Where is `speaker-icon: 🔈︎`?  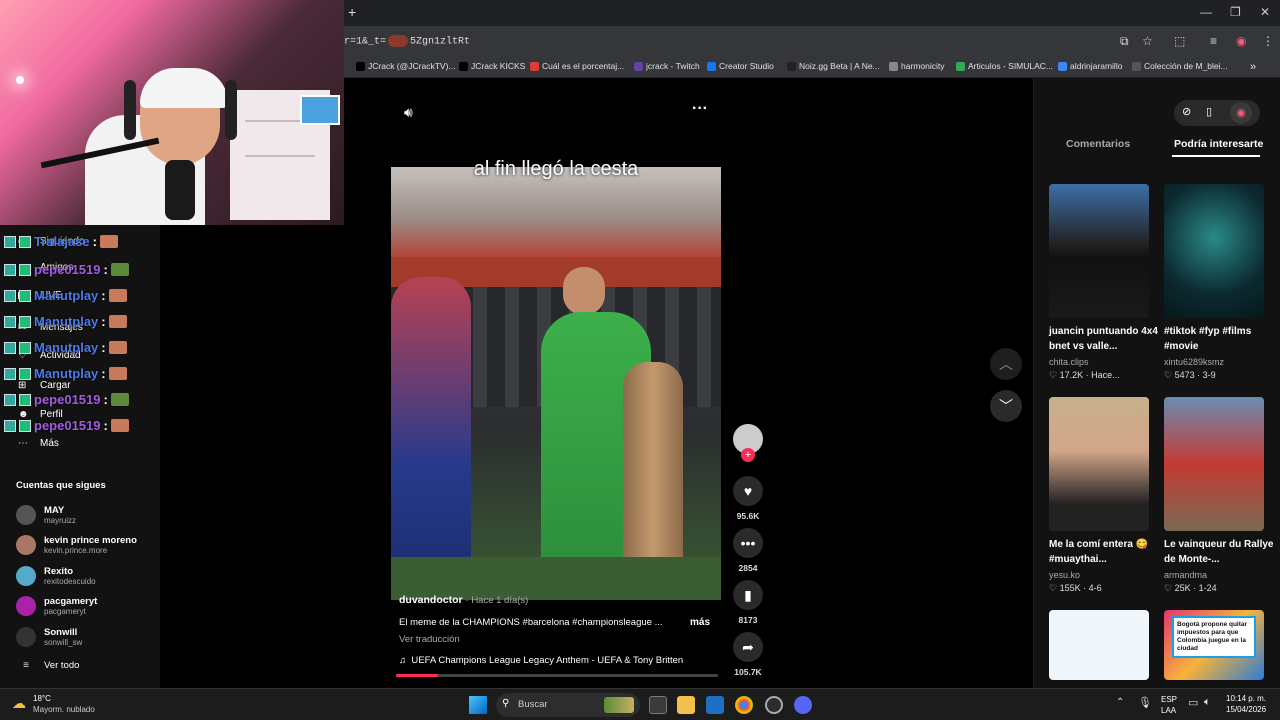
speaker-icon: 🔈︎ is located at coordinates (1207, 702).